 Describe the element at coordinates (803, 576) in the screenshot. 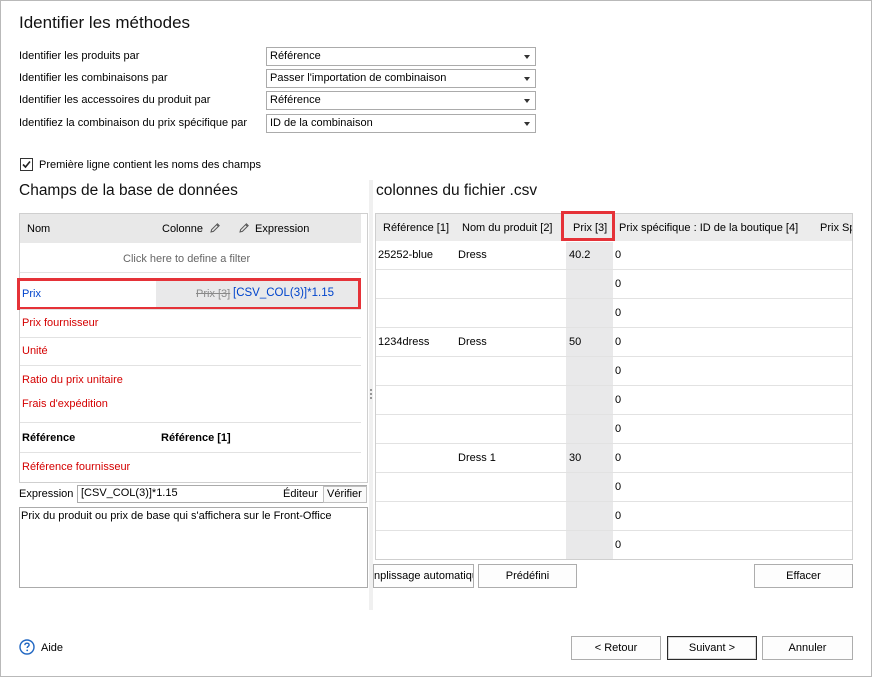

I see `clear-button: Effacer` at that location.